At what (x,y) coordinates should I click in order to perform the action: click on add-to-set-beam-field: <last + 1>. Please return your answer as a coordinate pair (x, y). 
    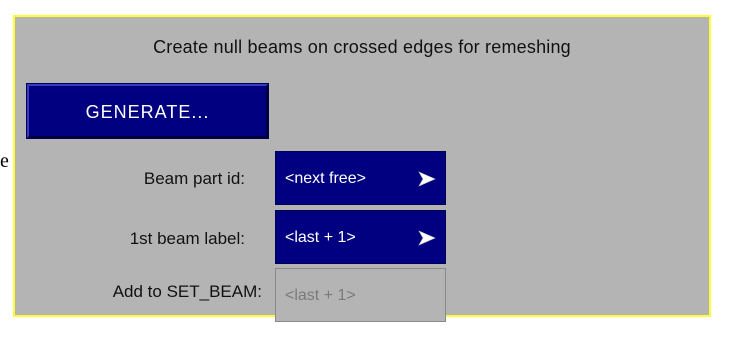
    Looking at the image, I should click on (360, 295).